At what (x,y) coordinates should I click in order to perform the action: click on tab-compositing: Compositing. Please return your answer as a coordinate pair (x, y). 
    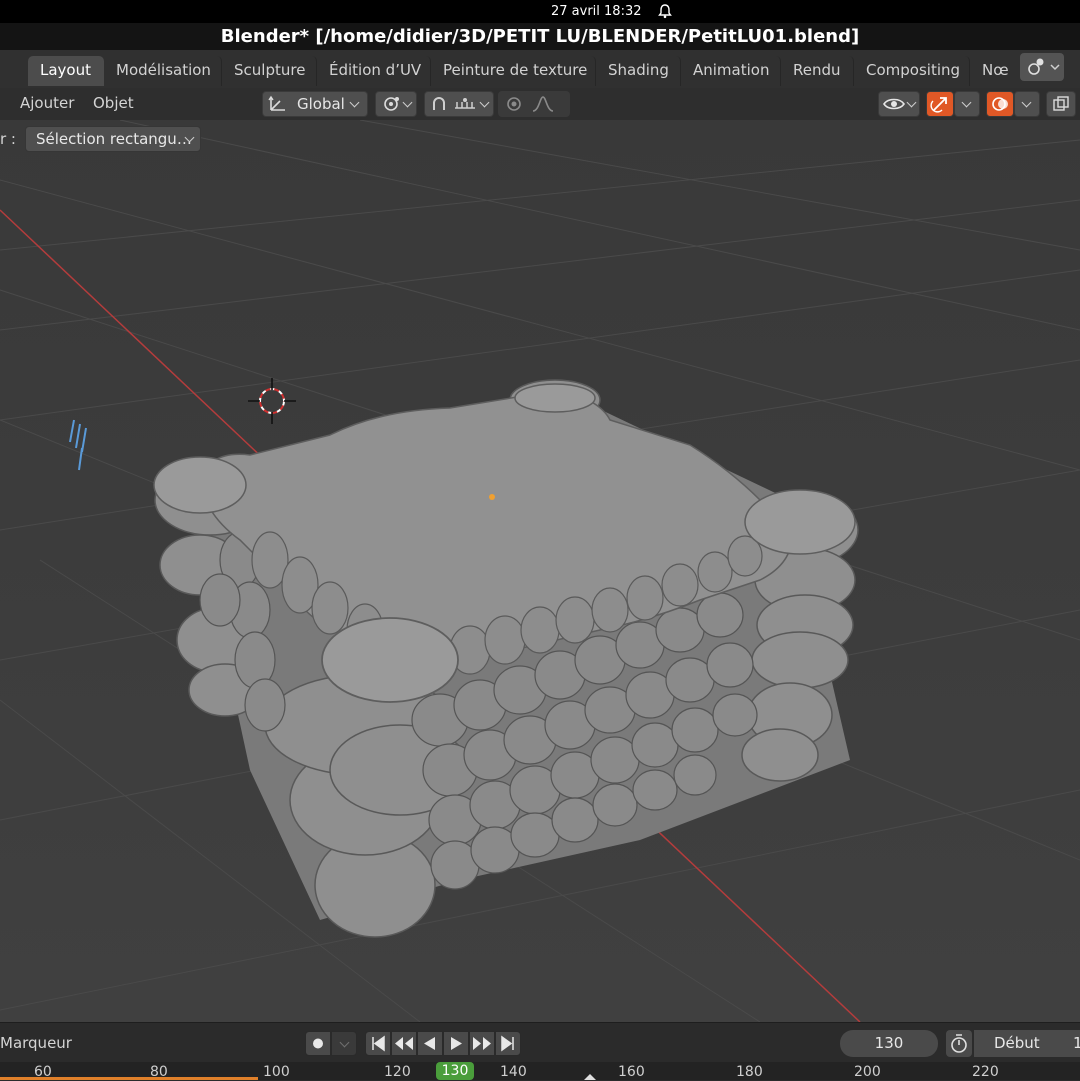
    Looking at the image, I should click on (912, 71).